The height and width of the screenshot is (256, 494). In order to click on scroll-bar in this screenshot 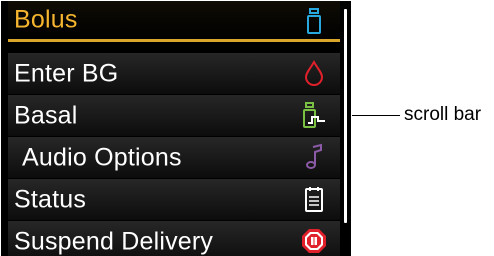, I will do `click(345, 116)`.